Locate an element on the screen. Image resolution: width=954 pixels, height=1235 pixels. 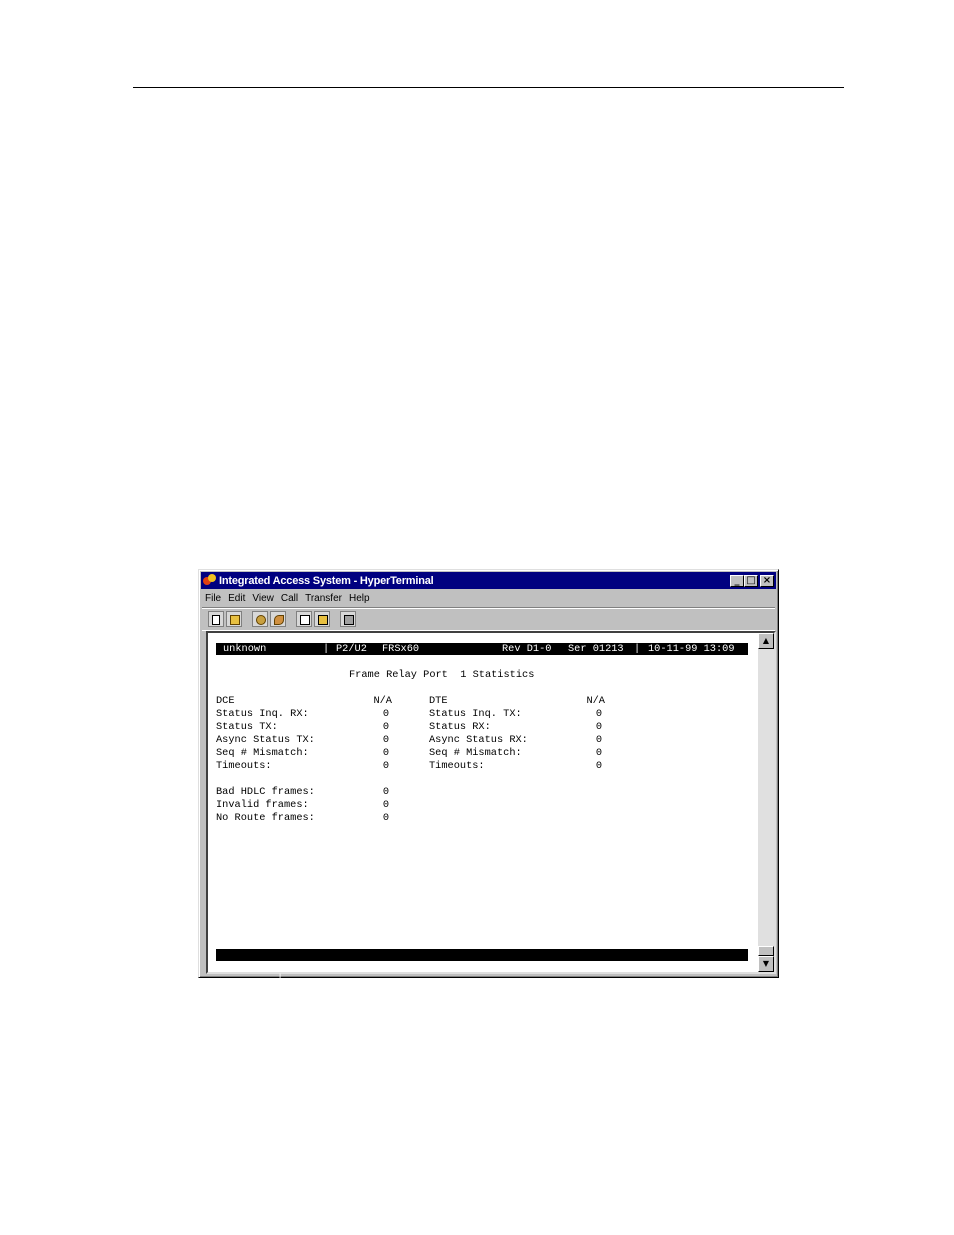
menu-edit: Edit is located at coordinates (236, 598).